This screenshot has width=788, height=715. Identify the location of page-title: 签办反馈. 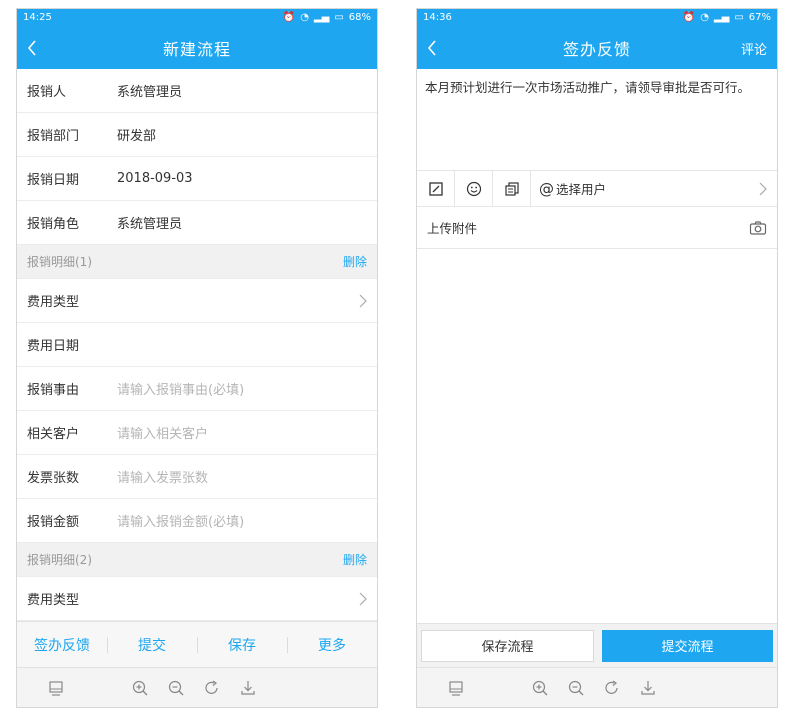
(596, 49).